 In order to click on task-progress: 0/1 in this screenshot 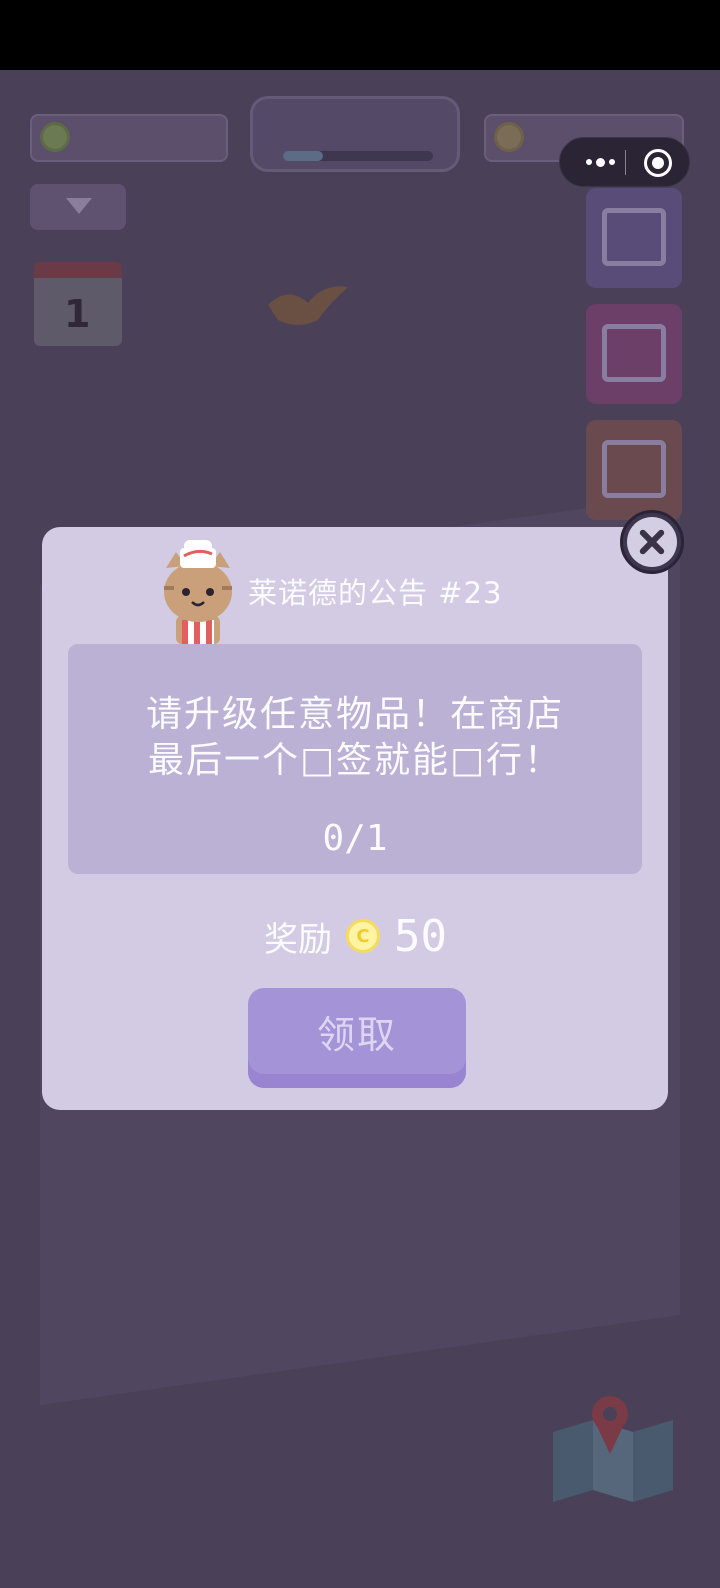, I will do `click(355, 838)`.